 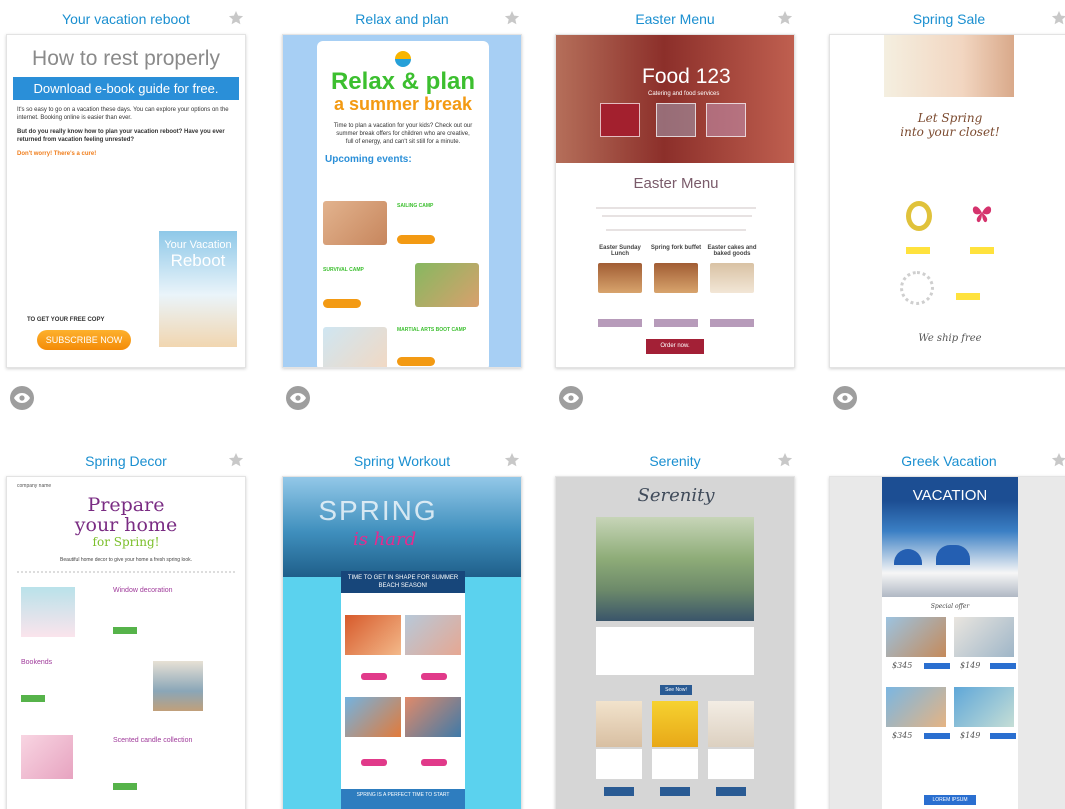 I want to click on thumb-button: LOREM IPSUM, so click(x=950, y=800).